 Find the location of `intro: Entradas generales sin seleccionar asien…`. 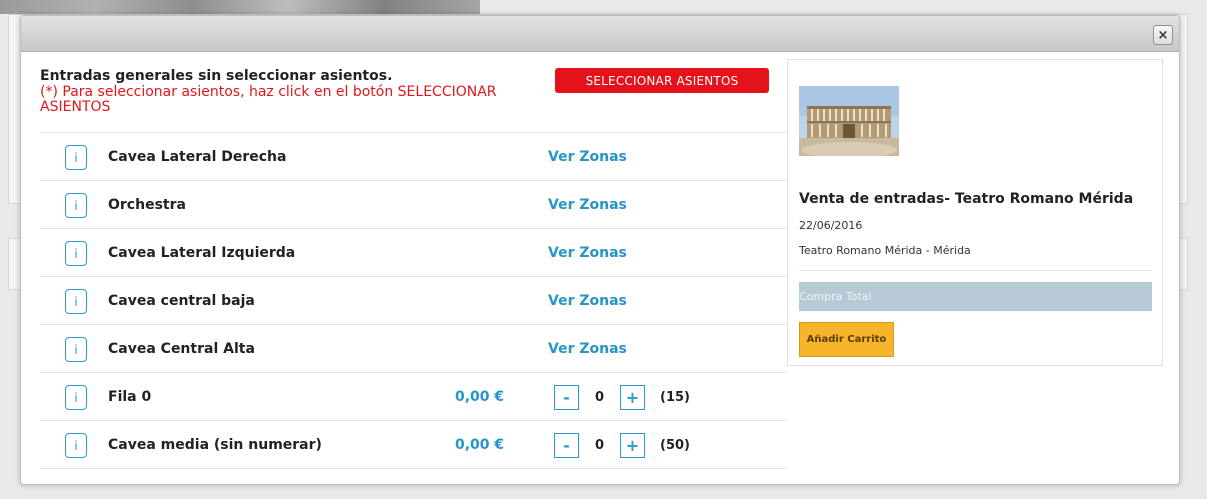

intro: Entradas generales sin seleccionar asien… is located at coordinates (300, 91).